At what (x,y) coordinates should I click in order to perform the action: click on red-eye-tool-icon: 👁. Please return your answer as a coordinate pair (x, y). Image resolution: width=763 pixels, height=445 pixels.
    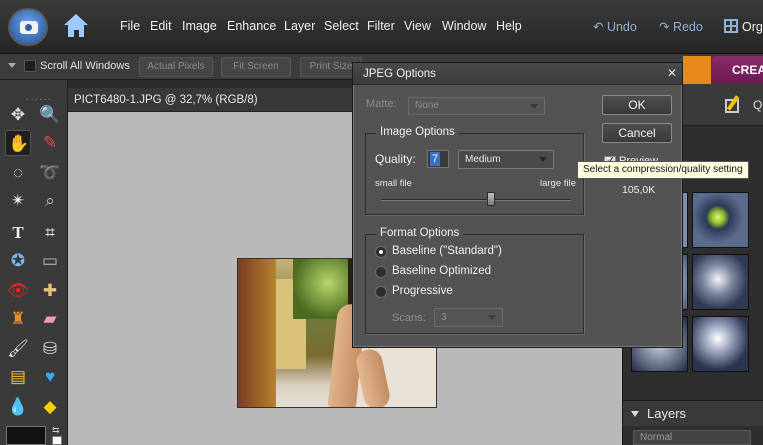
    Looking at the image, I should click on (18, 291).